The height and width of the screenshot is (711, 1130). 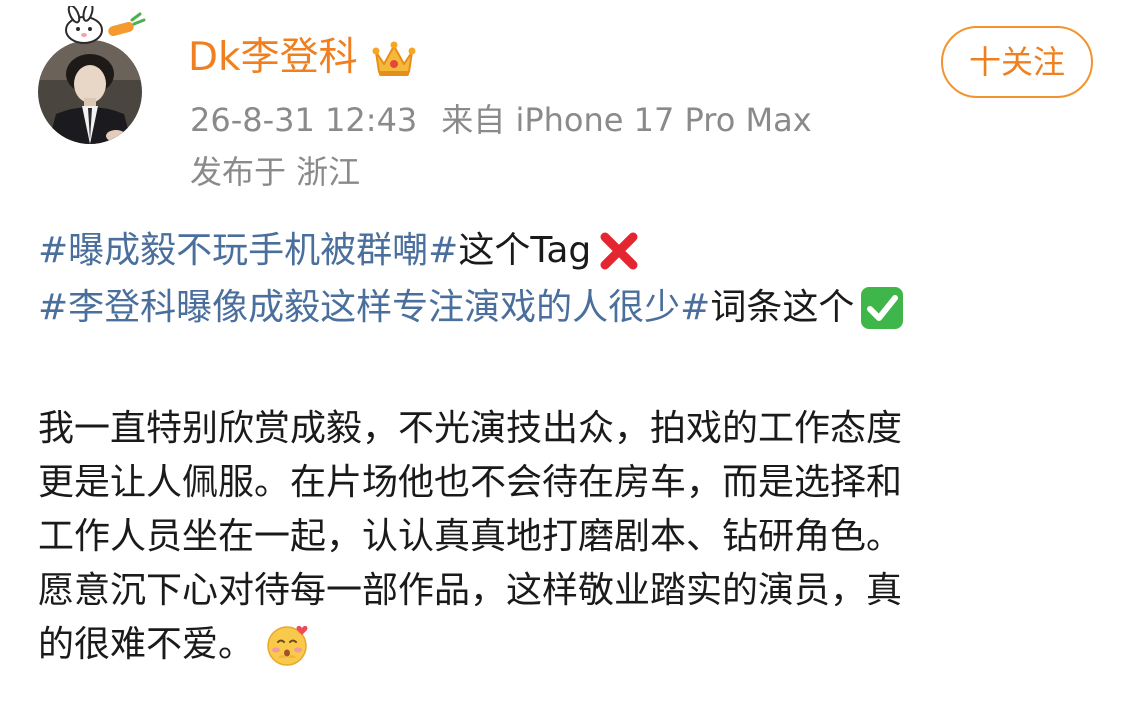 I want to click on bunny-carrot-icon, so click(x=105, y=25).